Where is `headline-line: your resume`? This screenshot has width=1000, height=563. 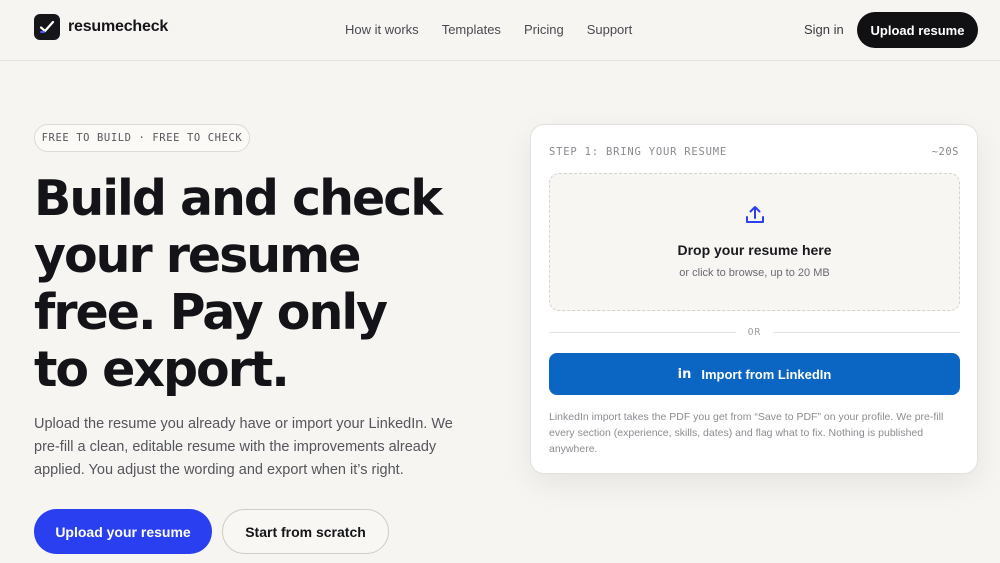
headline-line: your resume is located at coordinates (197, 255).